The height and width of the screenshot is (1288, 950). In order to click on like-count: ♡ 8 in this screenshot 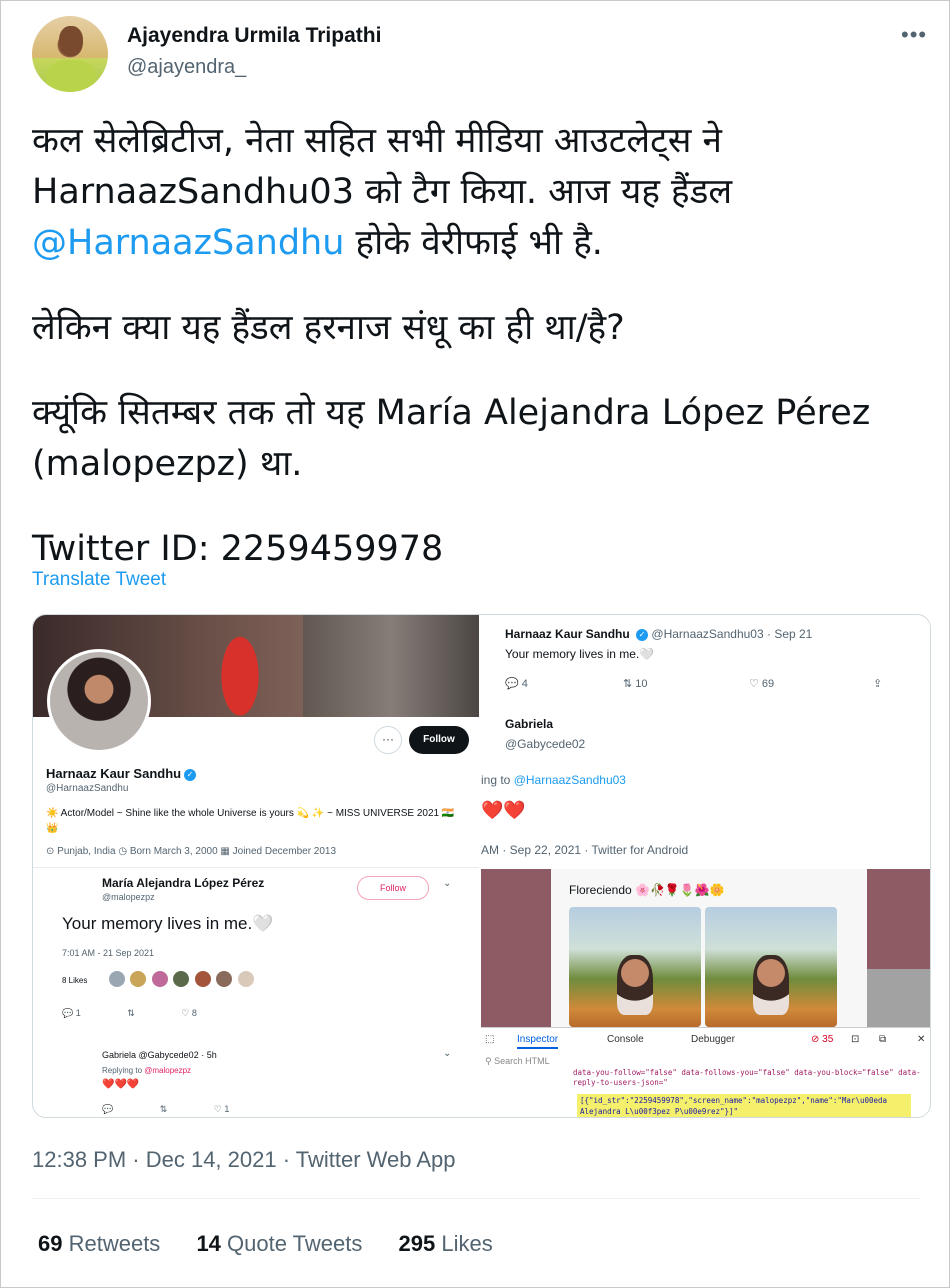, I will do `click(189, 1013)`.